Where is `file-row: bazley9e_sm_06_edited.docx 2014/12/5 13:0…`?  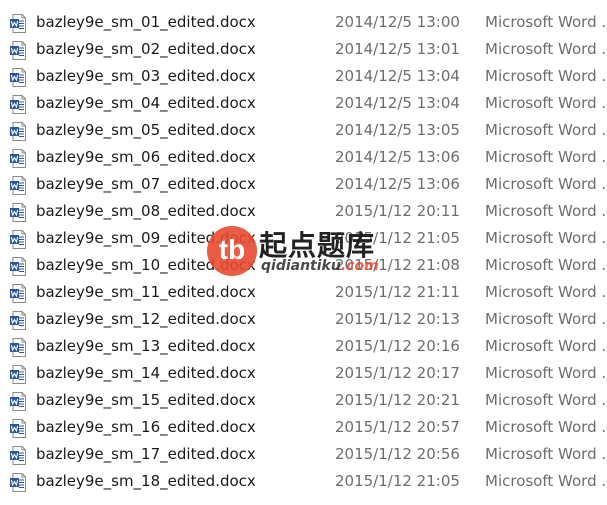
file-row: bazley9e_sm_06_edited.docx 2014/12/5 13:0… is located at coordinates (303, 158).